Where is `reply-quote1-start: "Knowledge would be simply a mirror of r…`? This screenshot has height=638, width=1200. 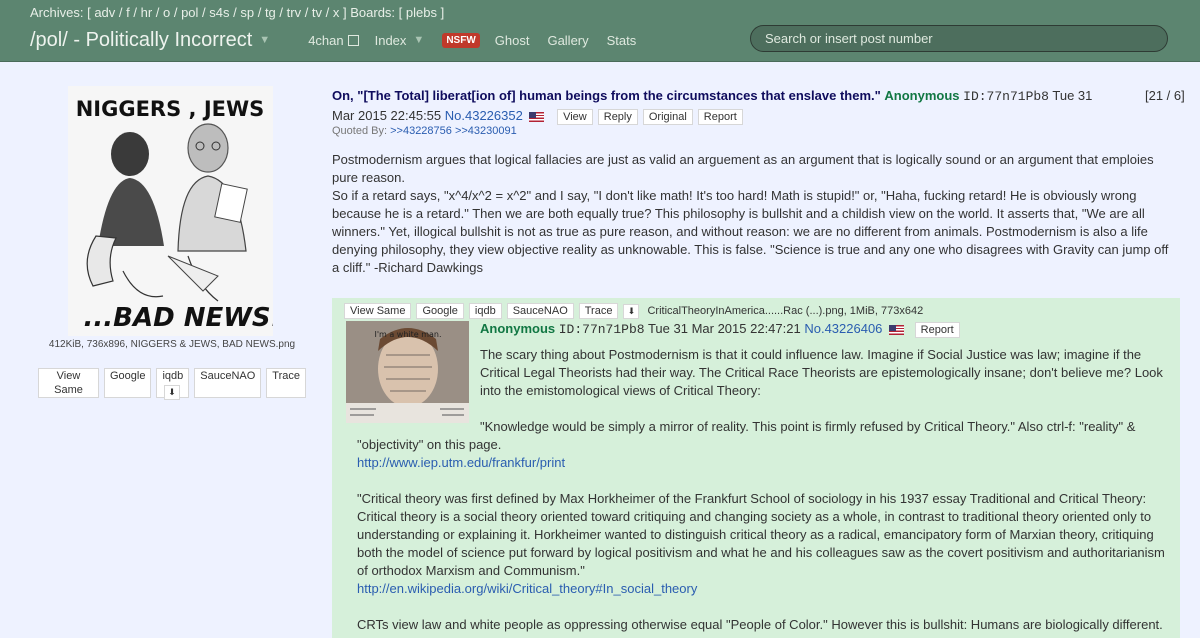 reply-quote1-start: "Knowledge would be simply a mirror of r… is located at coordinates (808, 426).